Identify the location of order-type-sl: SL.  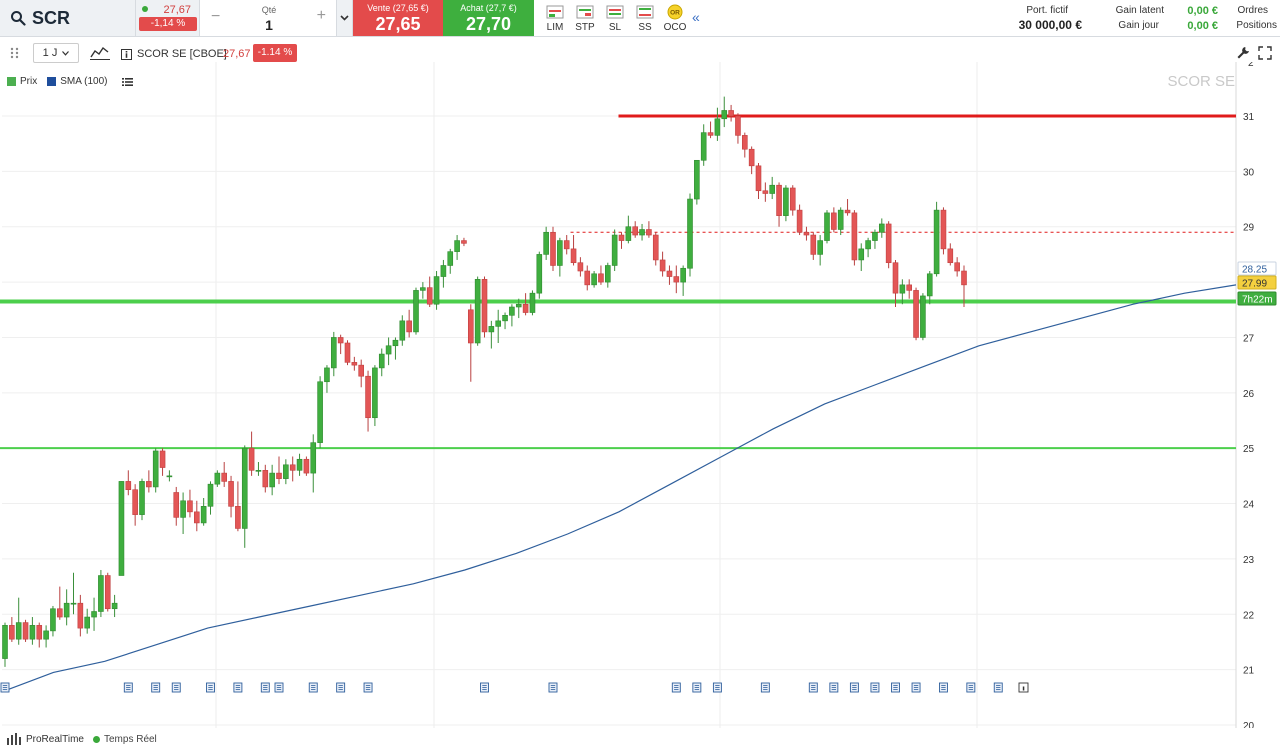
(615, 18).